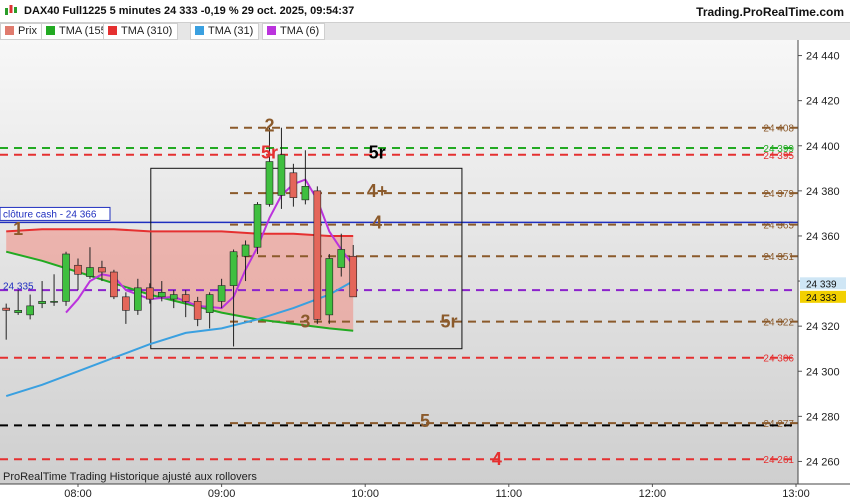 The height and width of the screenshot is (500, 850). What do you see at coordinates (78, 494) in the screenshot?
I see `x-tick-label: 08:00` at bounding box center [78, 494].